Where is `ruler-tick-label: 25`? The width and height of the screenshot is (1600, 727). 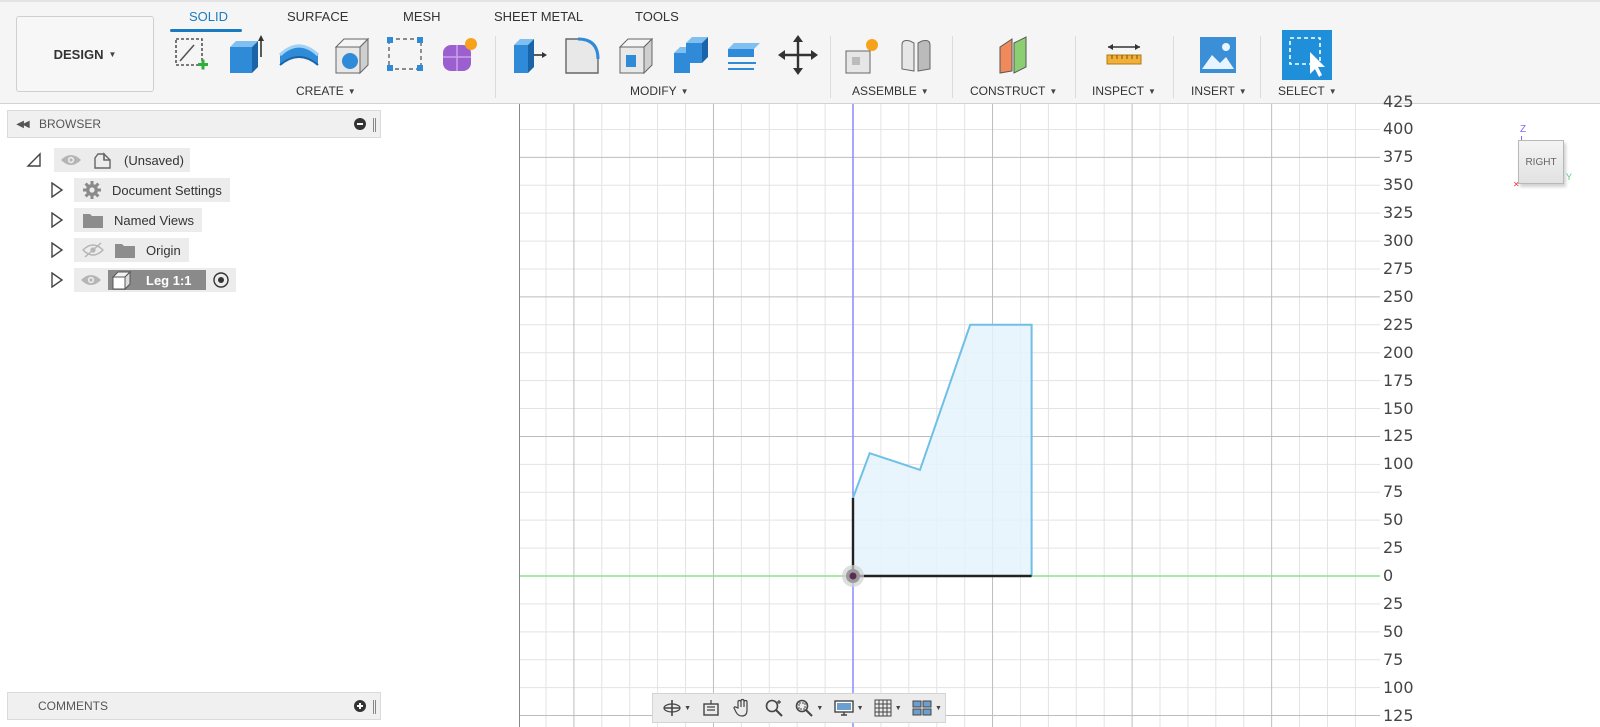 ruler-tick-label: 25 is located at coordinates (1393, 603).